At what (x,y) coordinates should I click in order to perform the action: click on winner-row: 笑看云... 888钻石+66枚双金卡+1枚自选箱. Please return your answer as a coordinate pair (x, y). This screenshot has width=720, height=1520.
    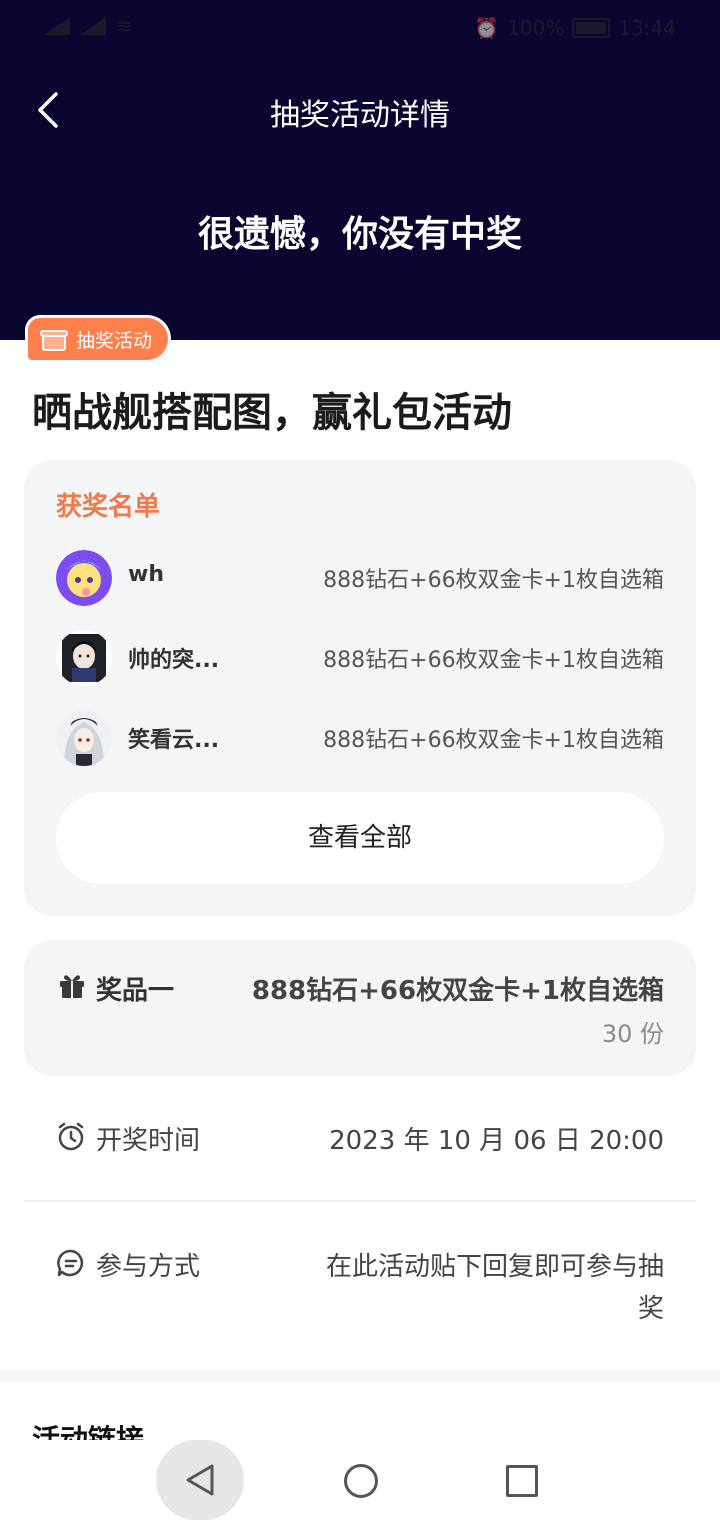
    Looking at the image, I should click on (360, 740).